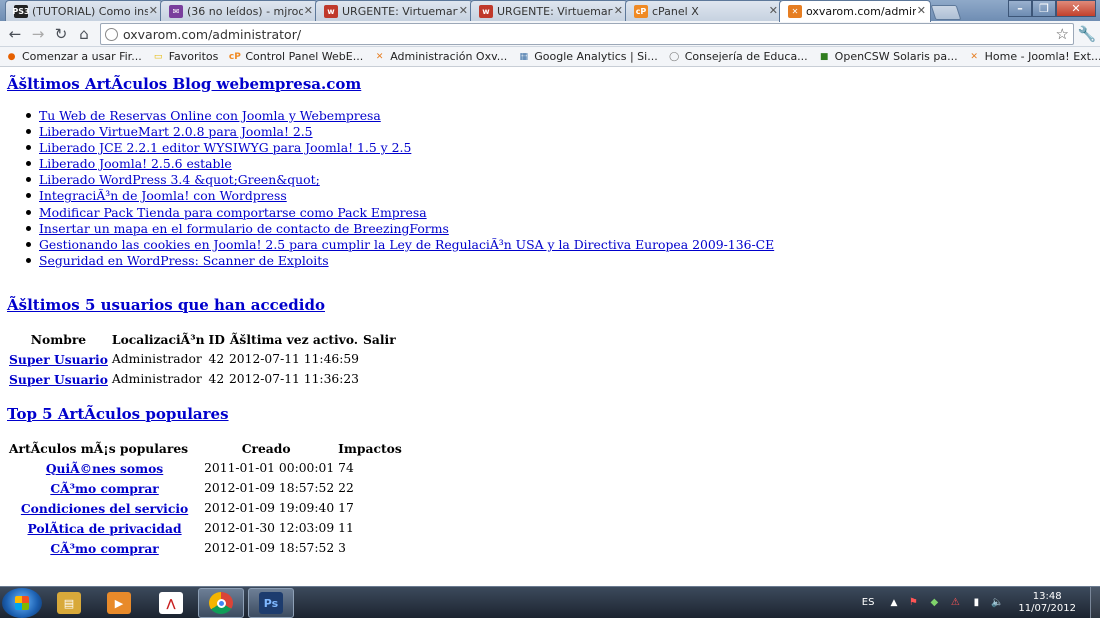 The image size is (1100, 618). I want to click on blog-section-title: Ãšltimos ArtÃculos Blog webempresa.com, so click(184, 84).